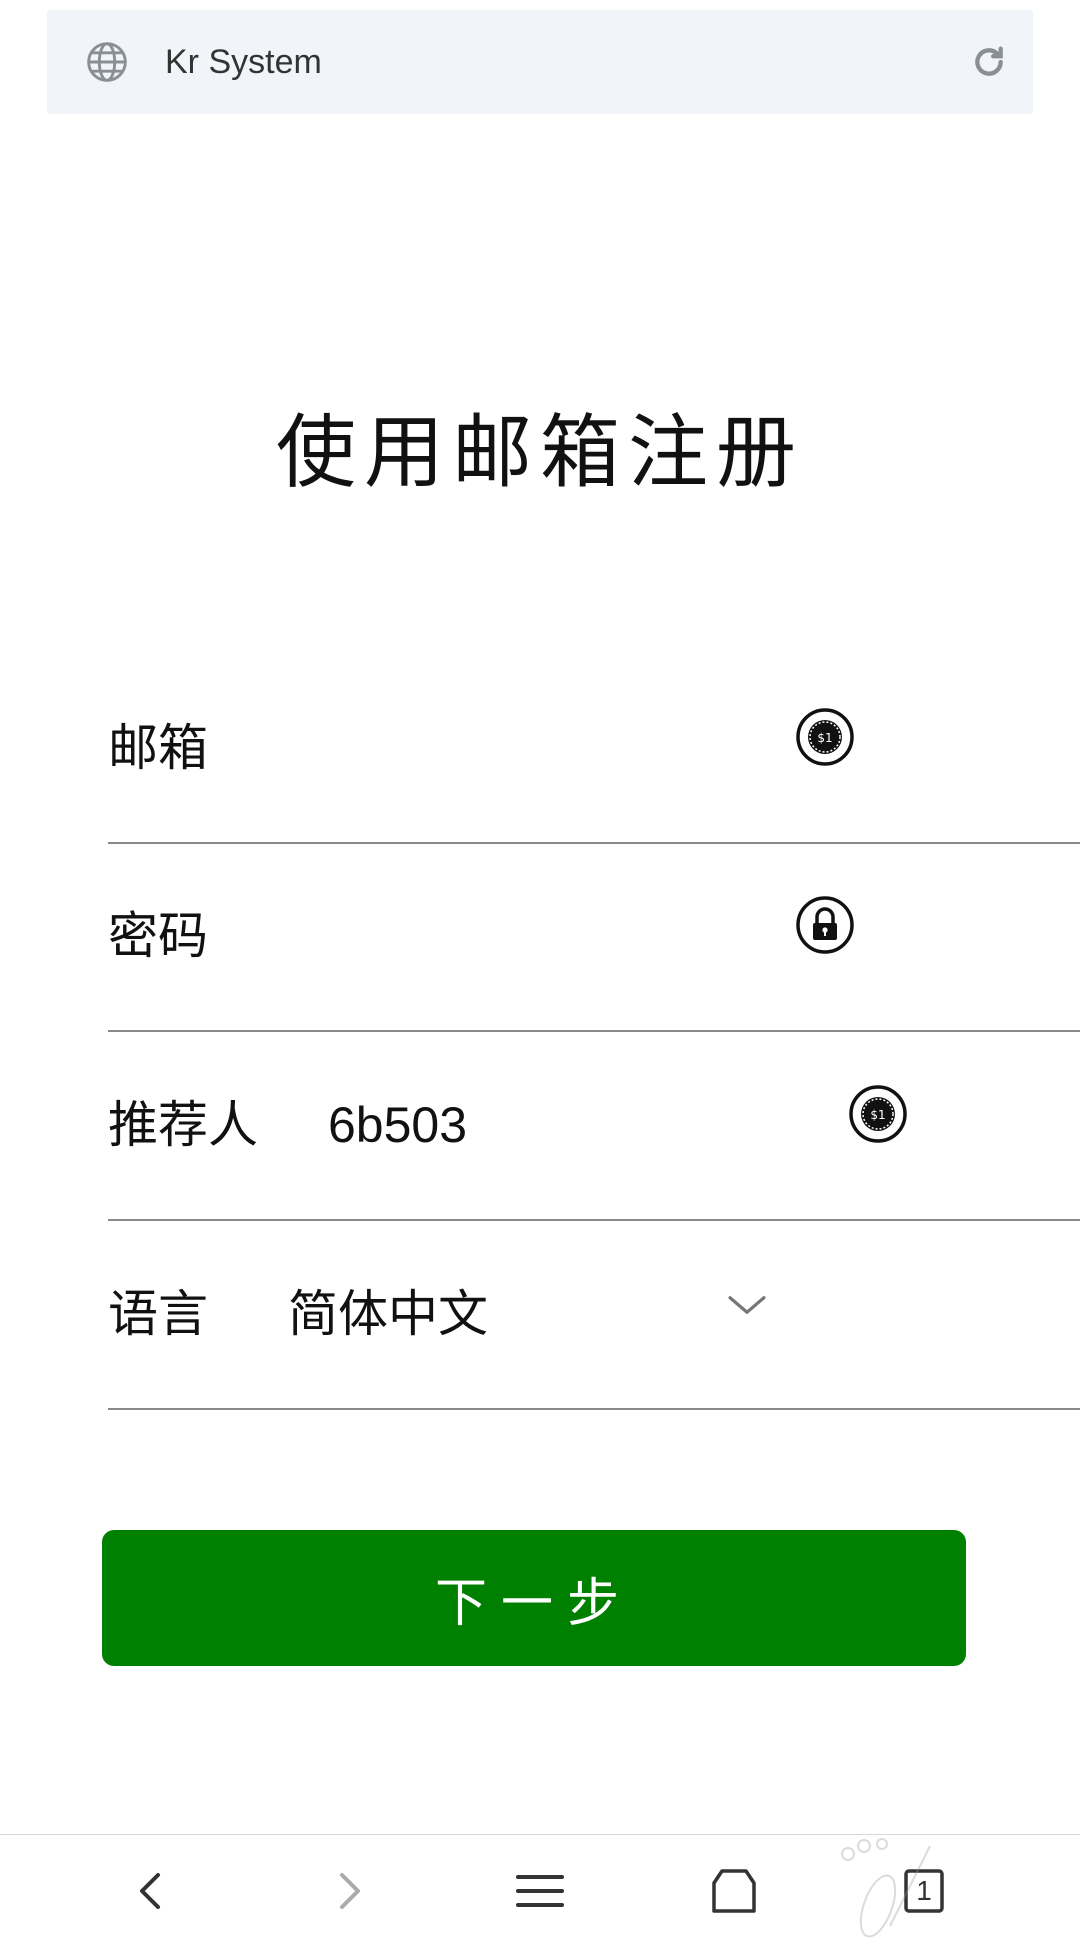 The width and height of the screenshot is (1080, 1947). Describe the element at coordinates (608, 1125) in the screenshot. I see `referrer-field` at that location.